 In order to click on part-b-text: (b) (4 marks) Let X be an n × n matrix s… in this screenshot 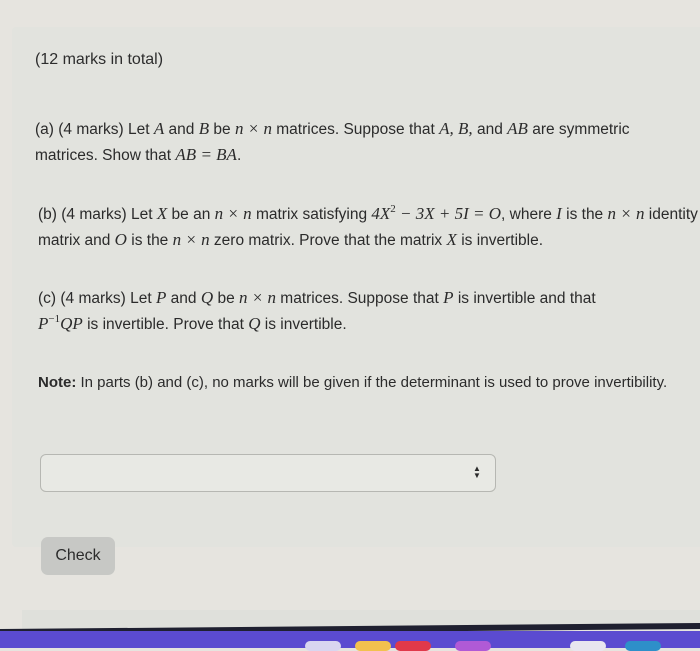, I will do `click(368, 227)`.